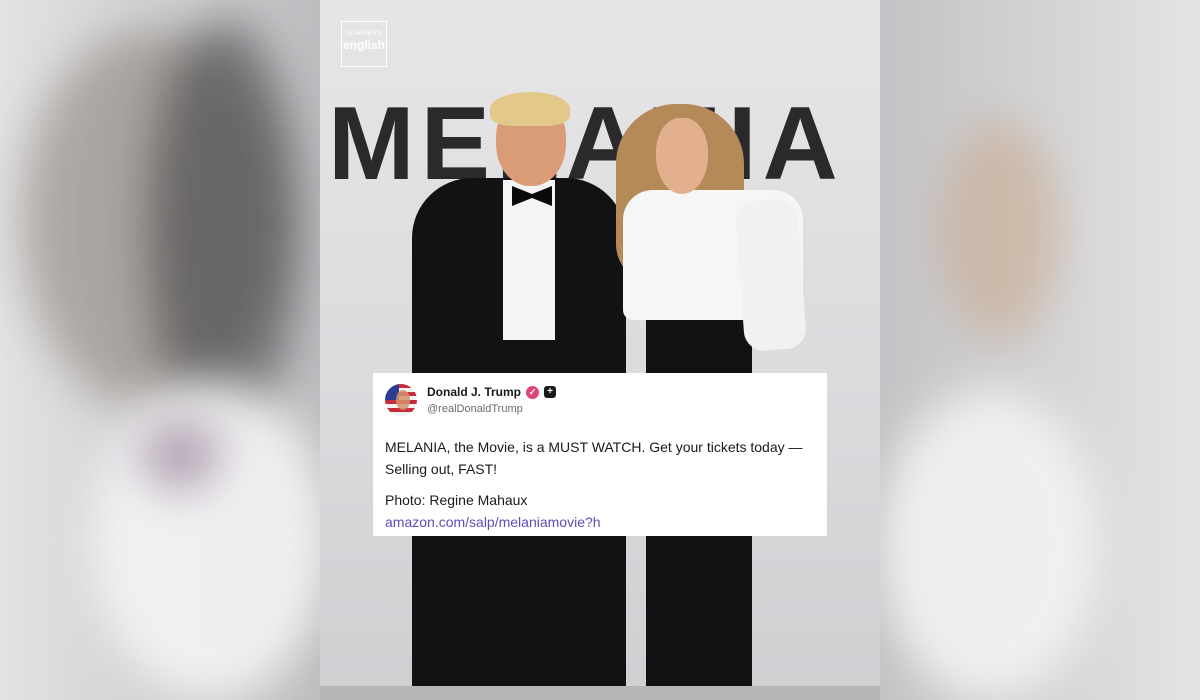 The height and width of the screenshot is (700, 1200). I want to click on author-name: Donald J. Trump, so click(474, 392).